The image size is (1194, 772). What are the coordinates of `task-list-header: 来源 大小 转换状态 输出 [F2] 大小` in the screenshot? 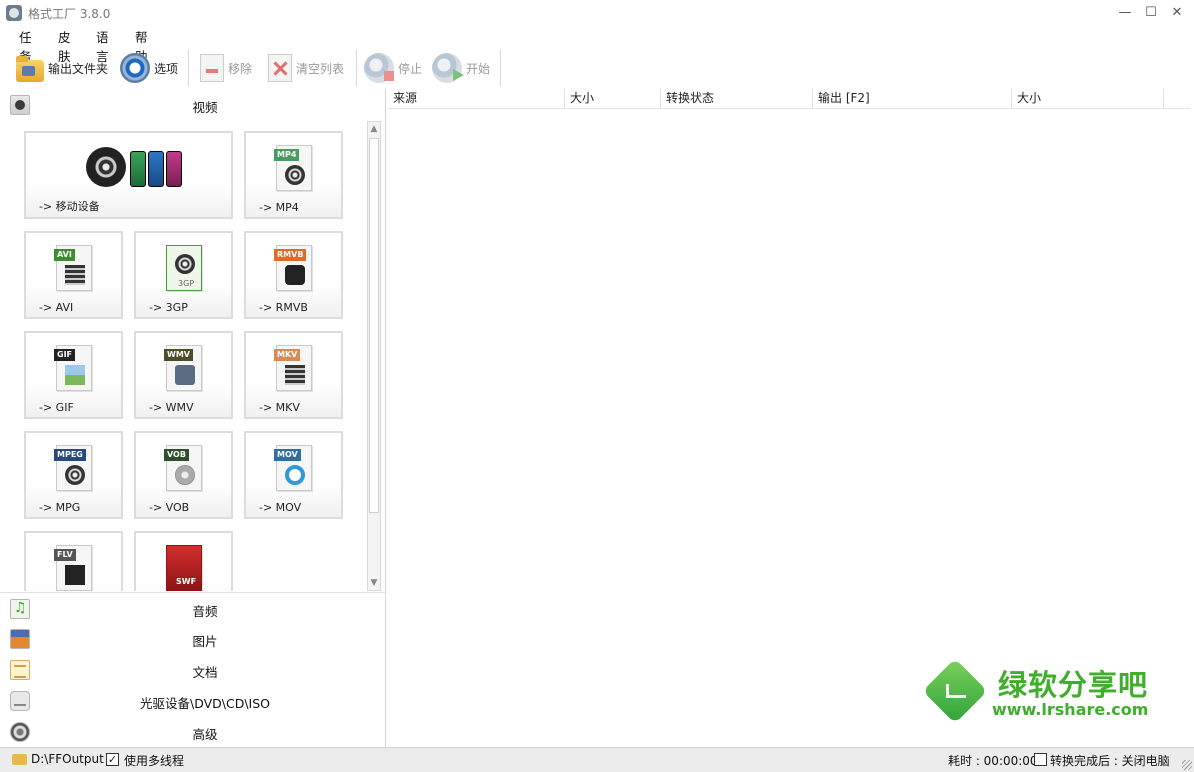 It's located at (789, 99).